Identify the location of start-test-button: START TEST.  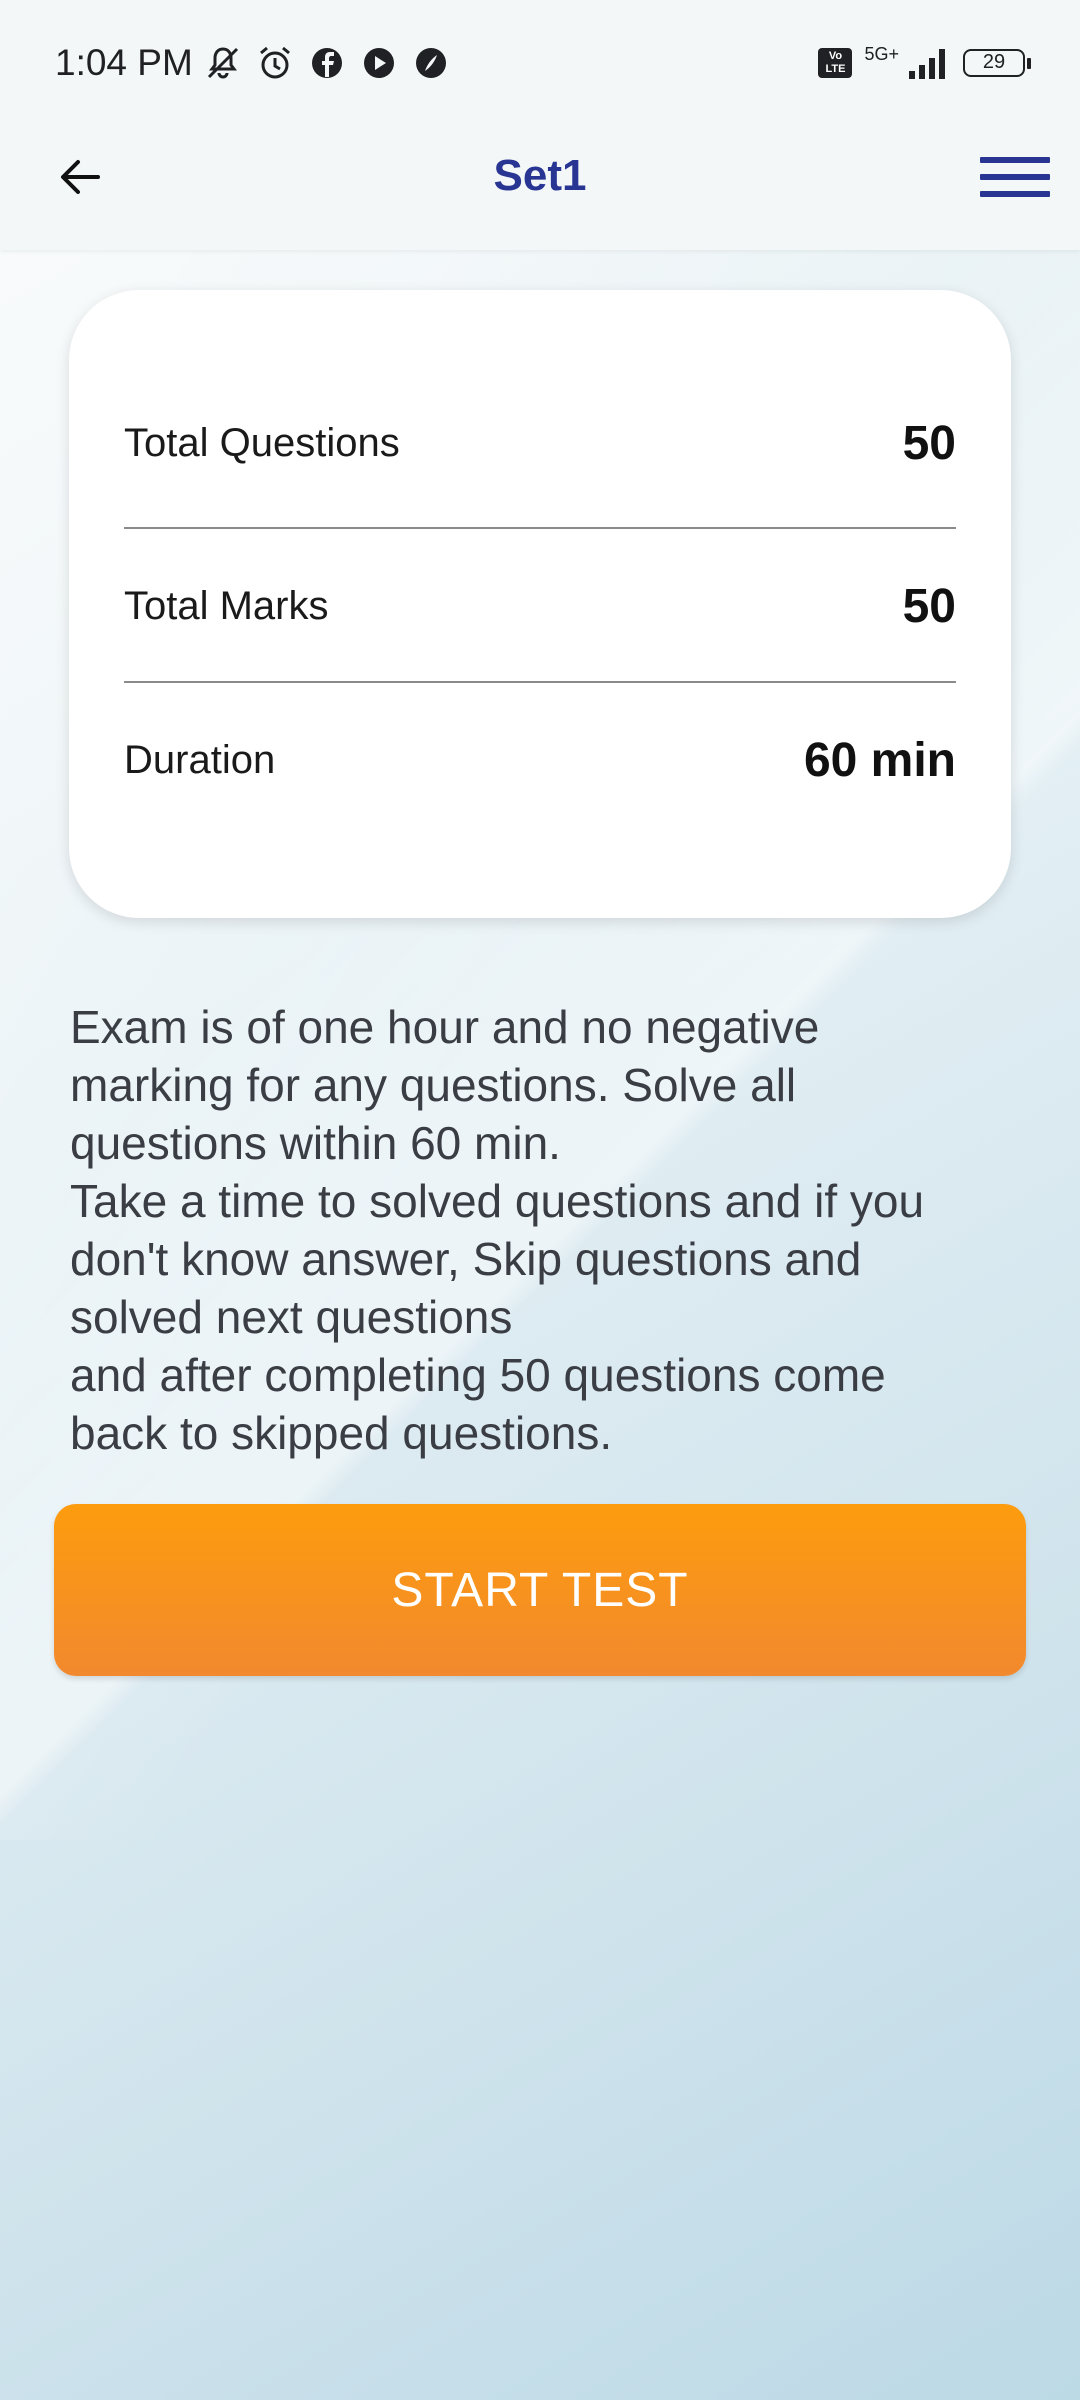
(540, 1590).